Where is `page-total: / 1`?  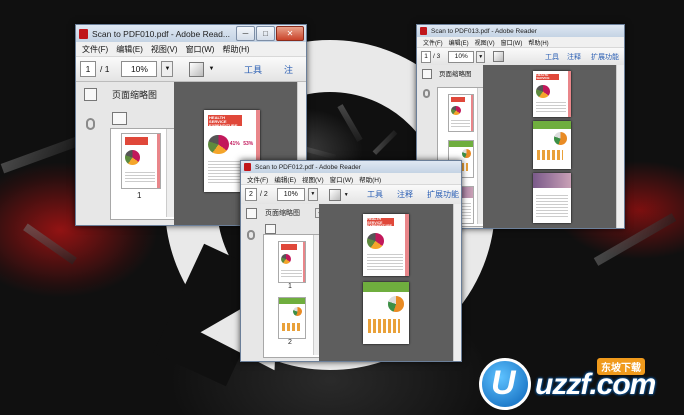 page-total: / 1 is located at coordinates (105, 69).